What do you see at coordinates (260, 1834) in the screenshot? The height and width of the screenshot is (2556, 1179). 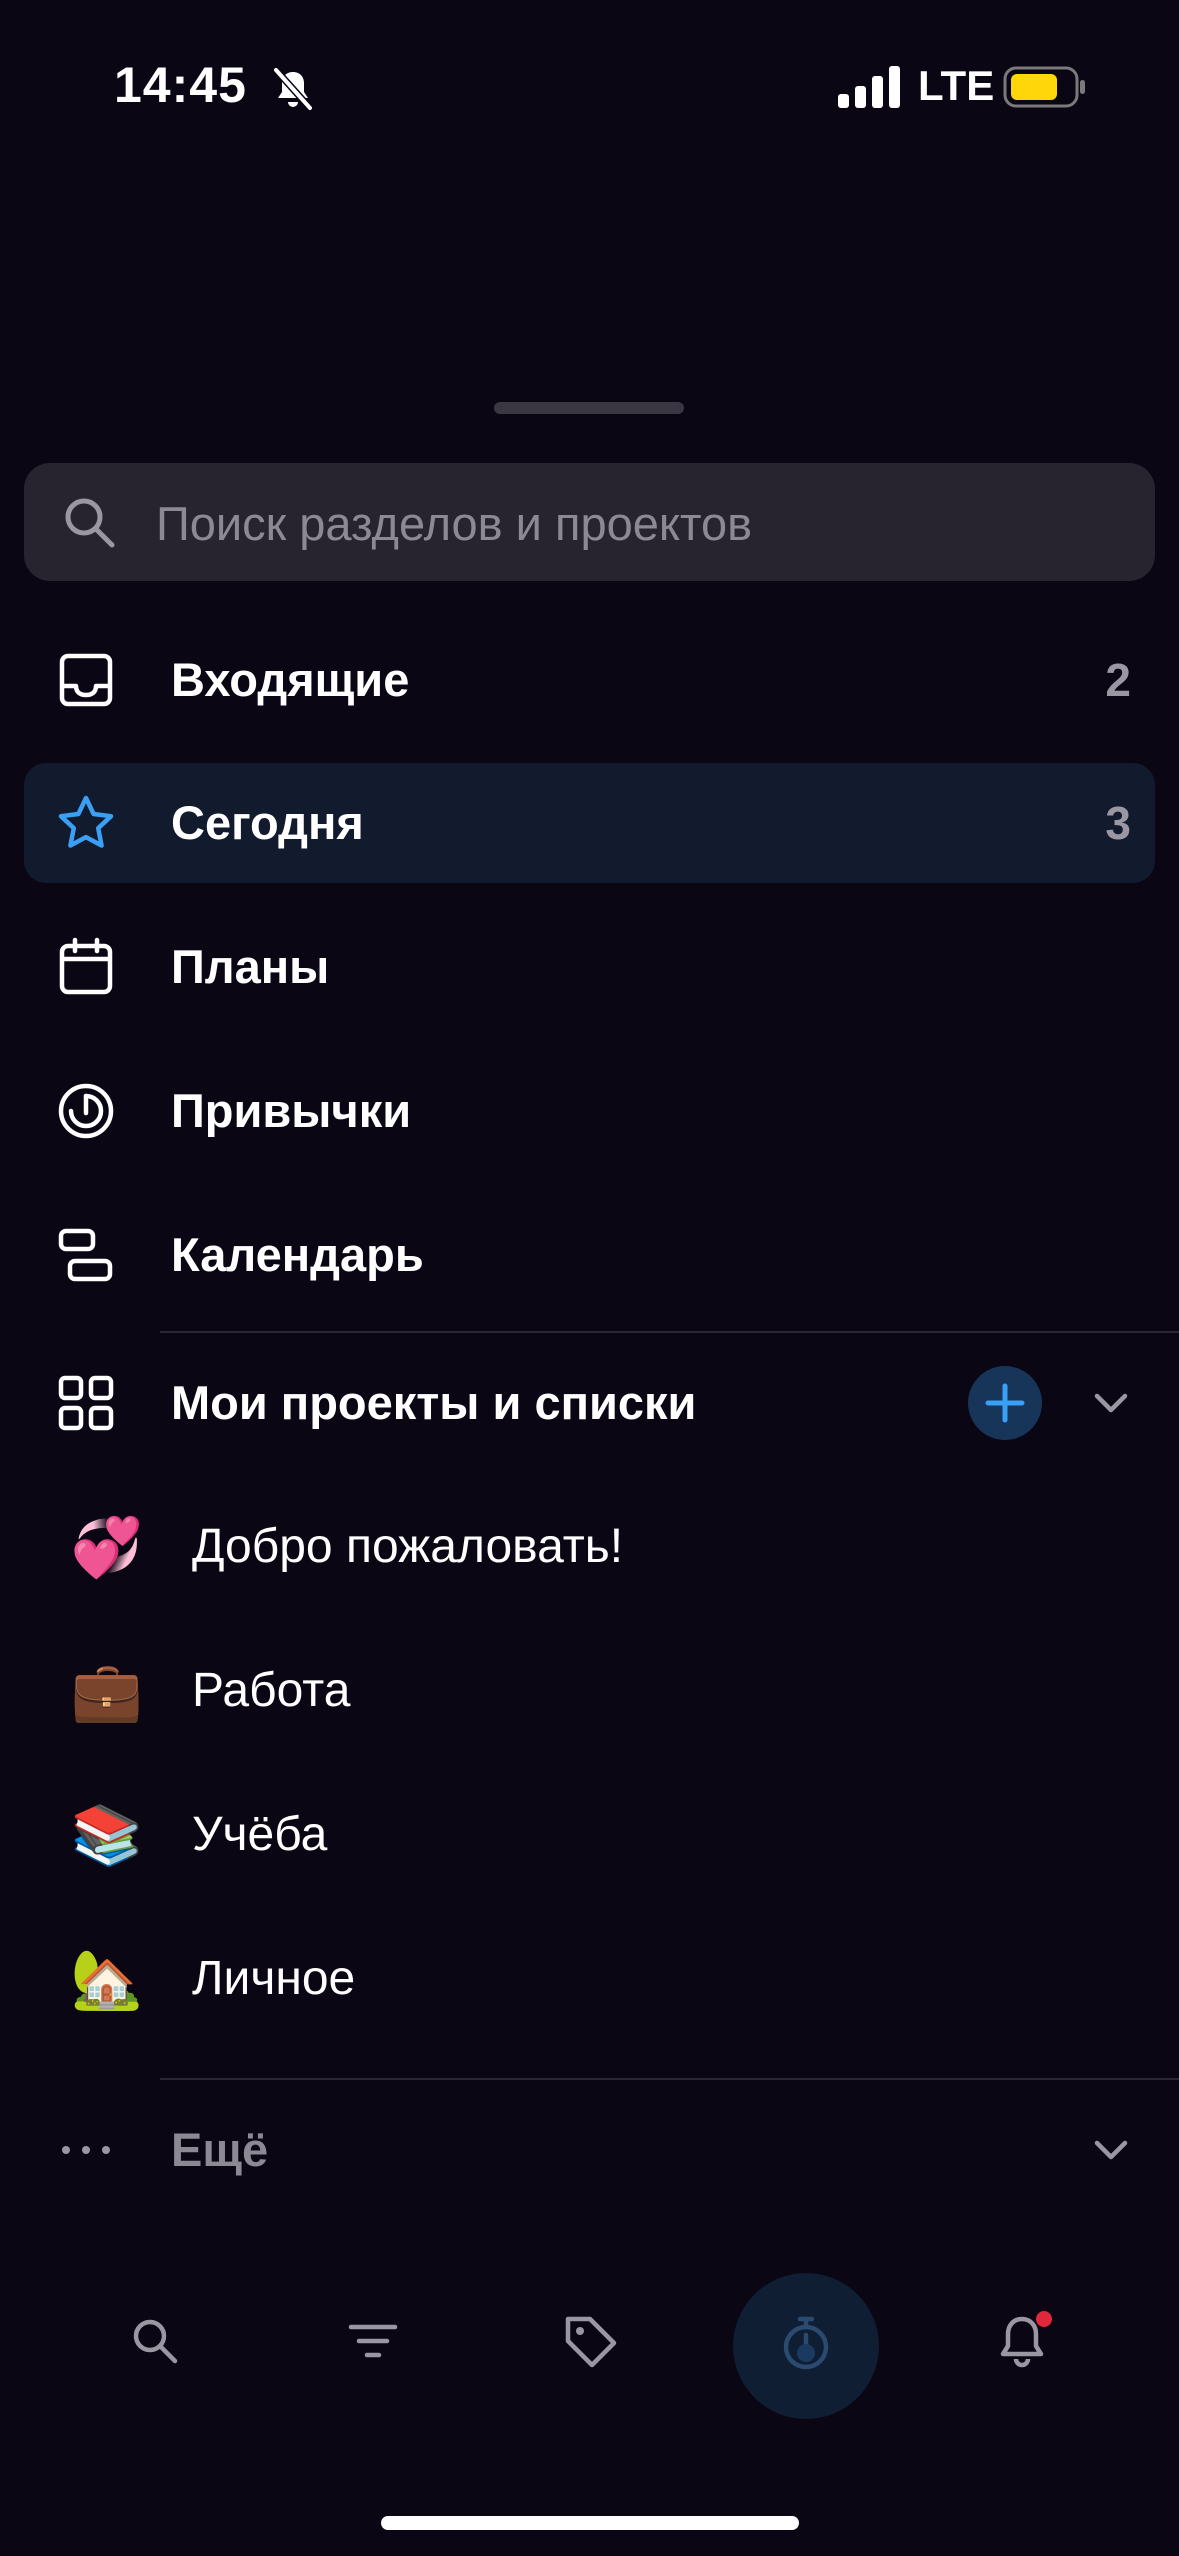 I see `project-label-study: Учёба` at bounding box center [260, 1834].